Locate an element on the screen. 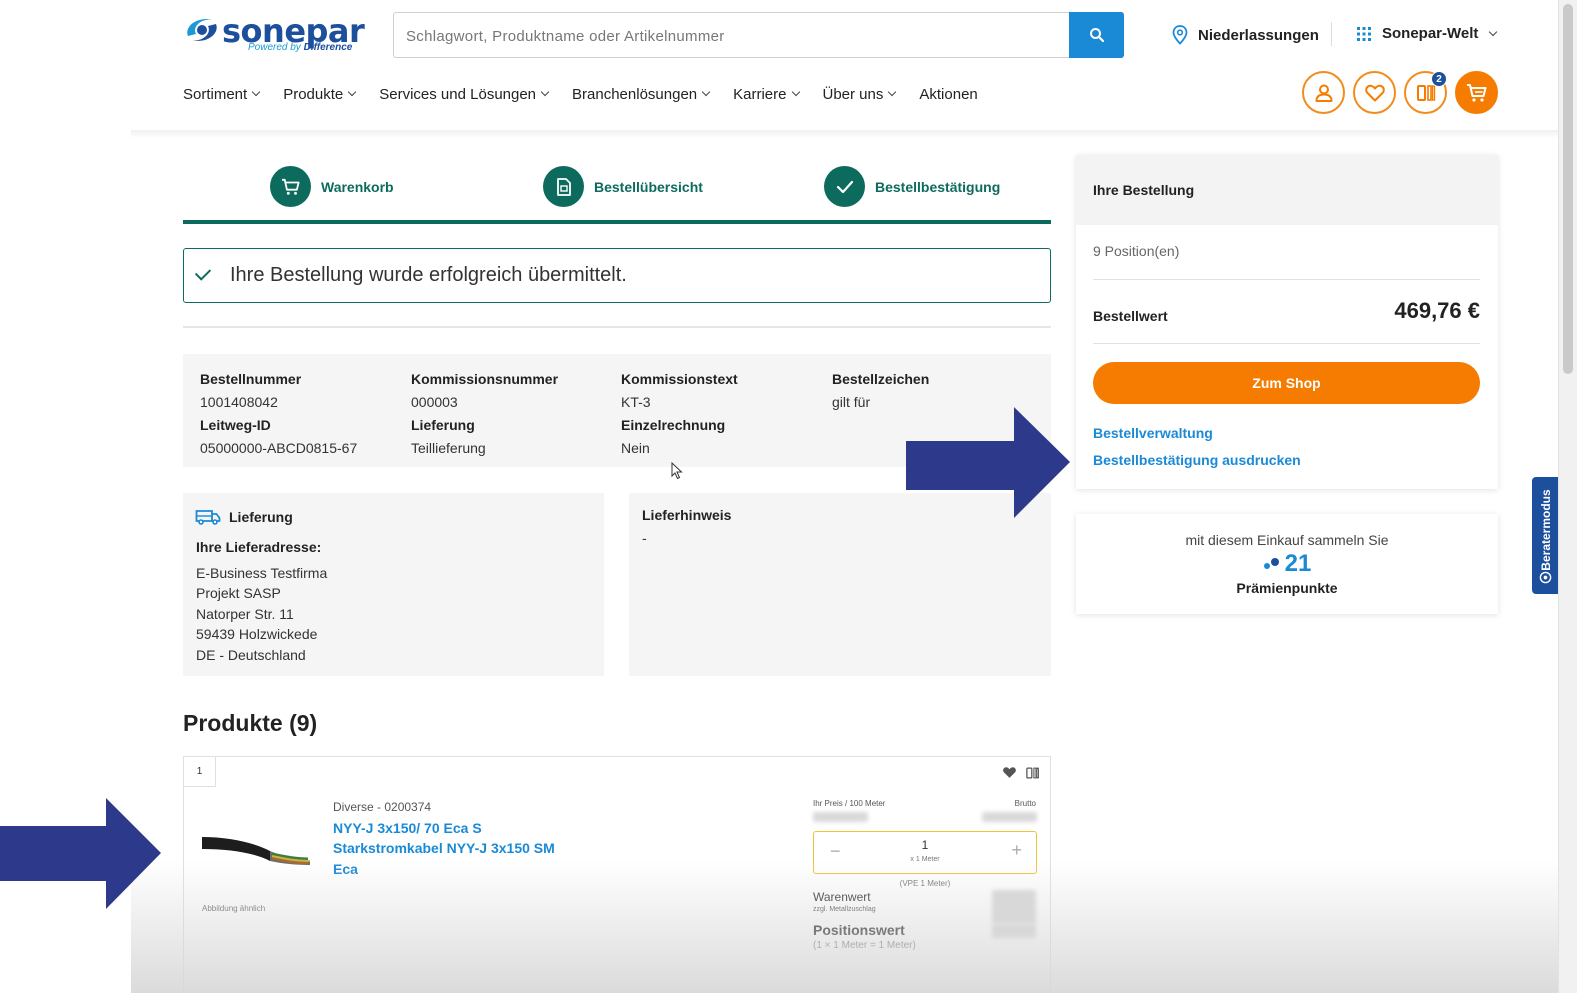 Image resolution: width=1577 pixels, height=993 pixels. delivery-title: Lieferung is located at coordinates (261, 517).